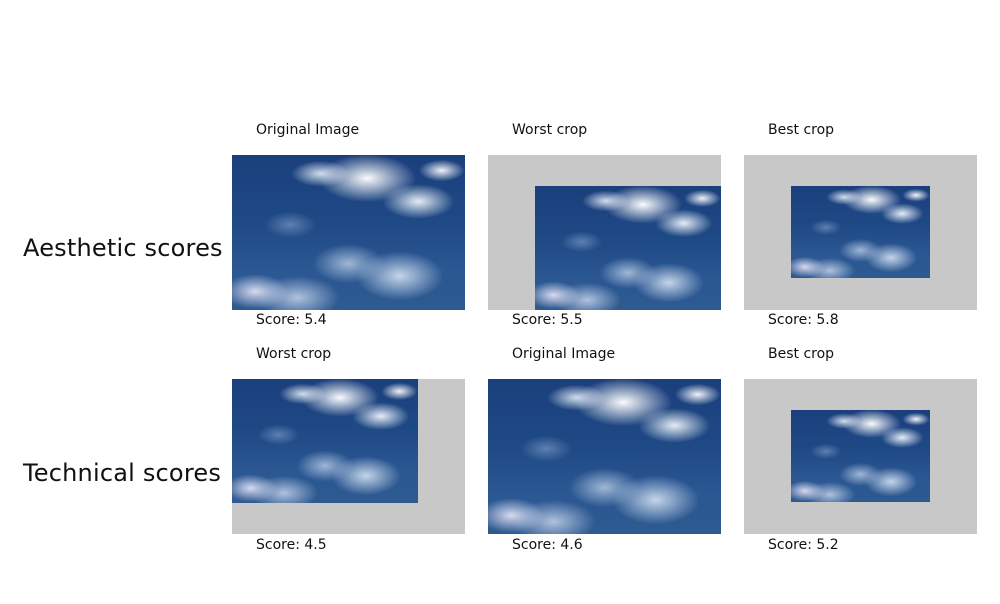 The width and height of the screenshot is (1000, 604). What do you see at coordinates (291, 545) in the screenshot?
I see `score-technical-worst: Score: 4.5` at bounding box center [291, 545].